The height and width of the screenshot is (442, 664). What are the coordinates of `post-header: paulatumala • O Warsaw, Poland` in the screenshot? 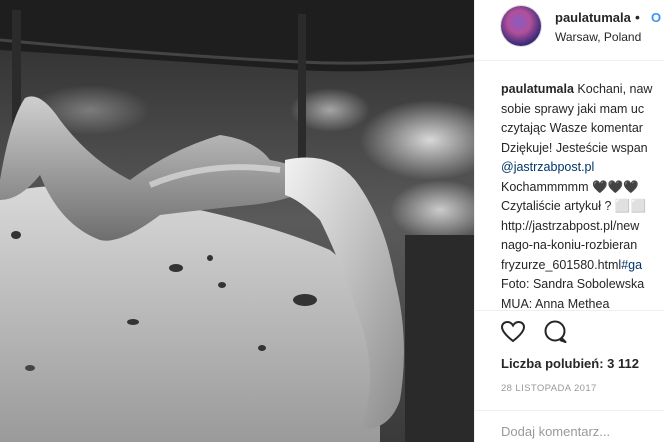 It's located at (569, 30).